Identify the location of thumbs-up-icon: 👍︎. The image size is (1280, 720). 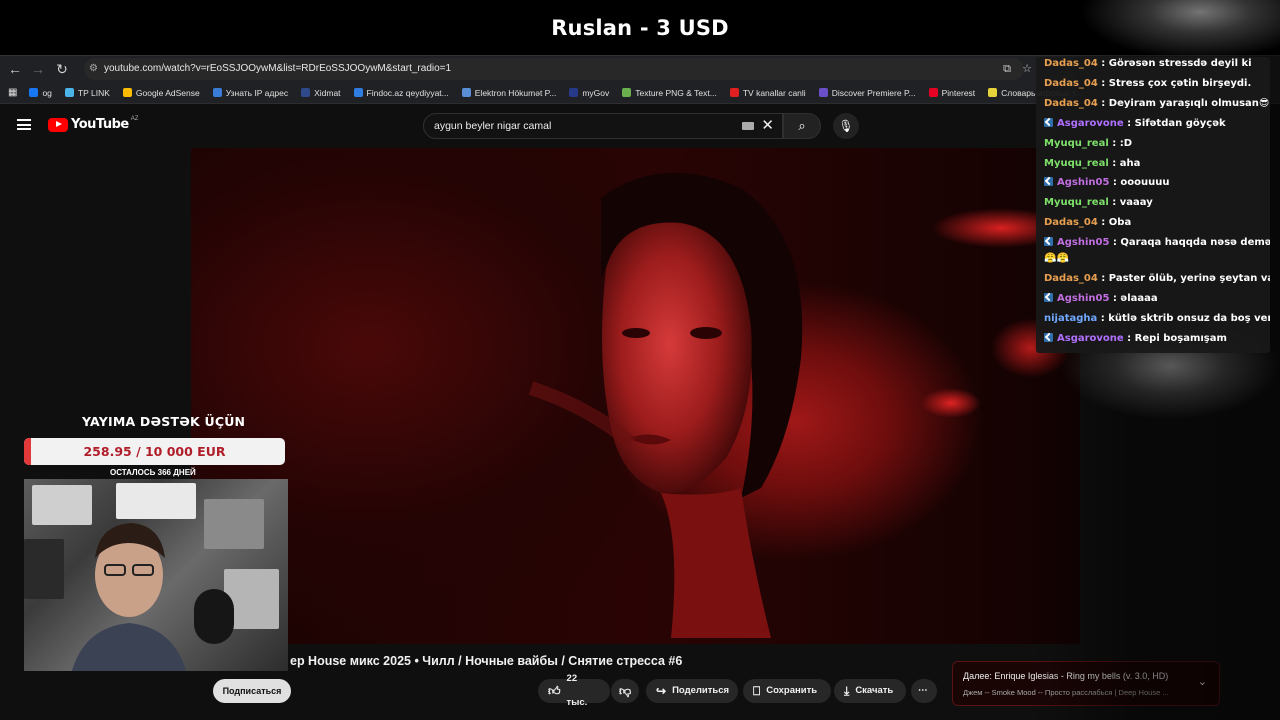
(554, 691).